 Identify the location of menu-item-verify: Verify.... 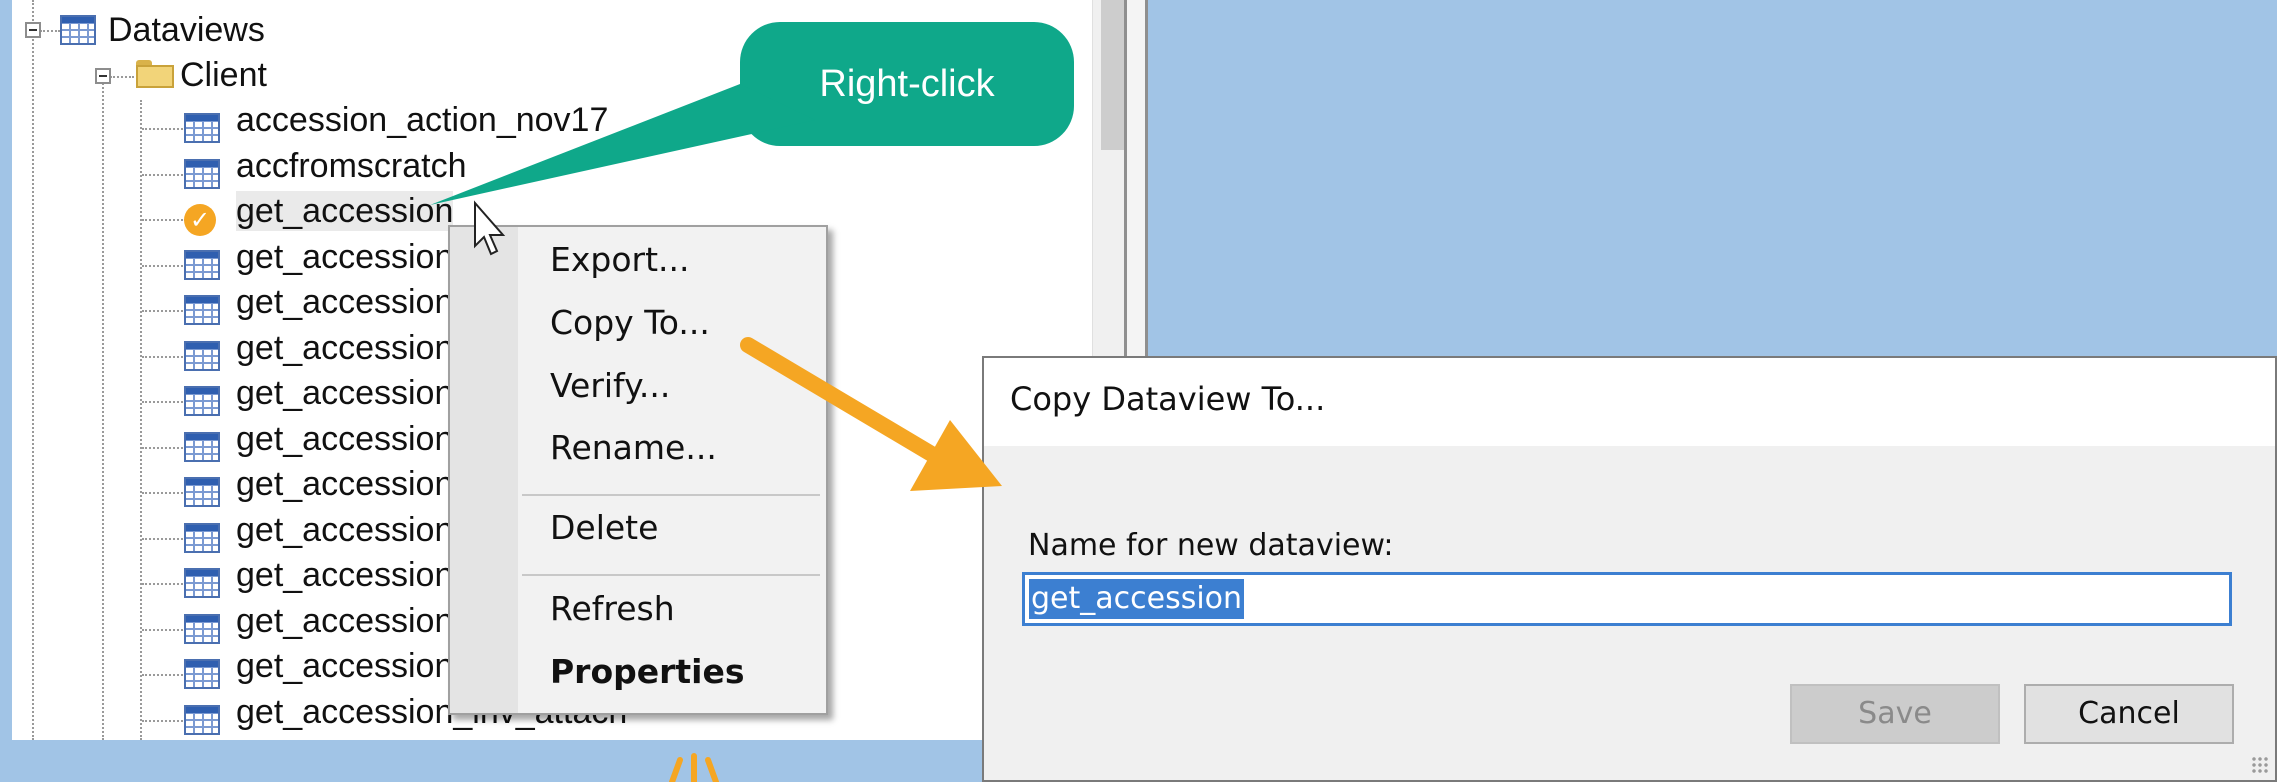
(610, 386).